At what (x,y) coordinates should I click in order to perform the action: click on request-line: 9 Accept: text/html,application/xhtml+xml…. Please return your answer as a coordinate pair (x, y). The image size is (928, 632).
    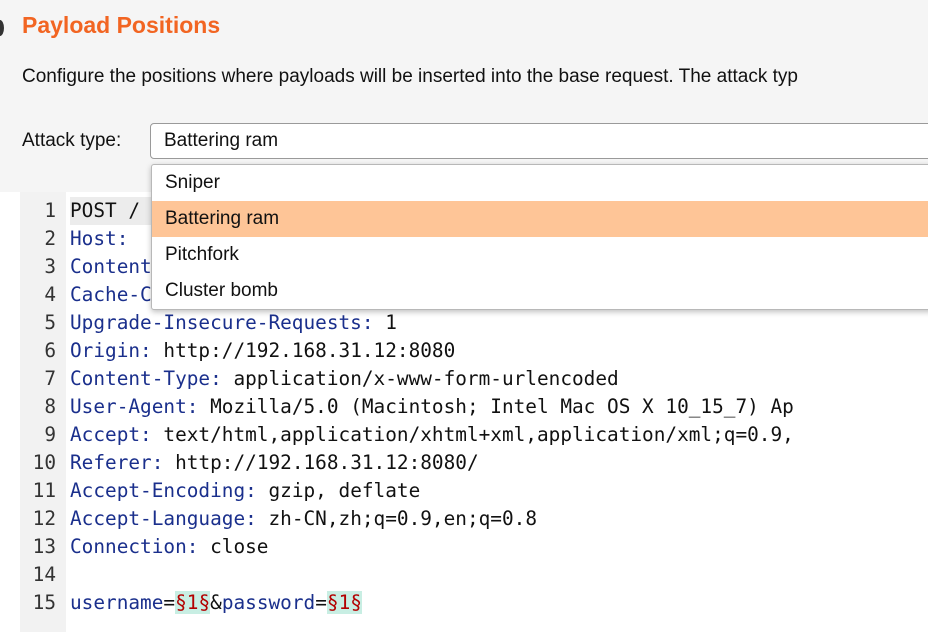
    Looking at the image, I should click on (464, 435).